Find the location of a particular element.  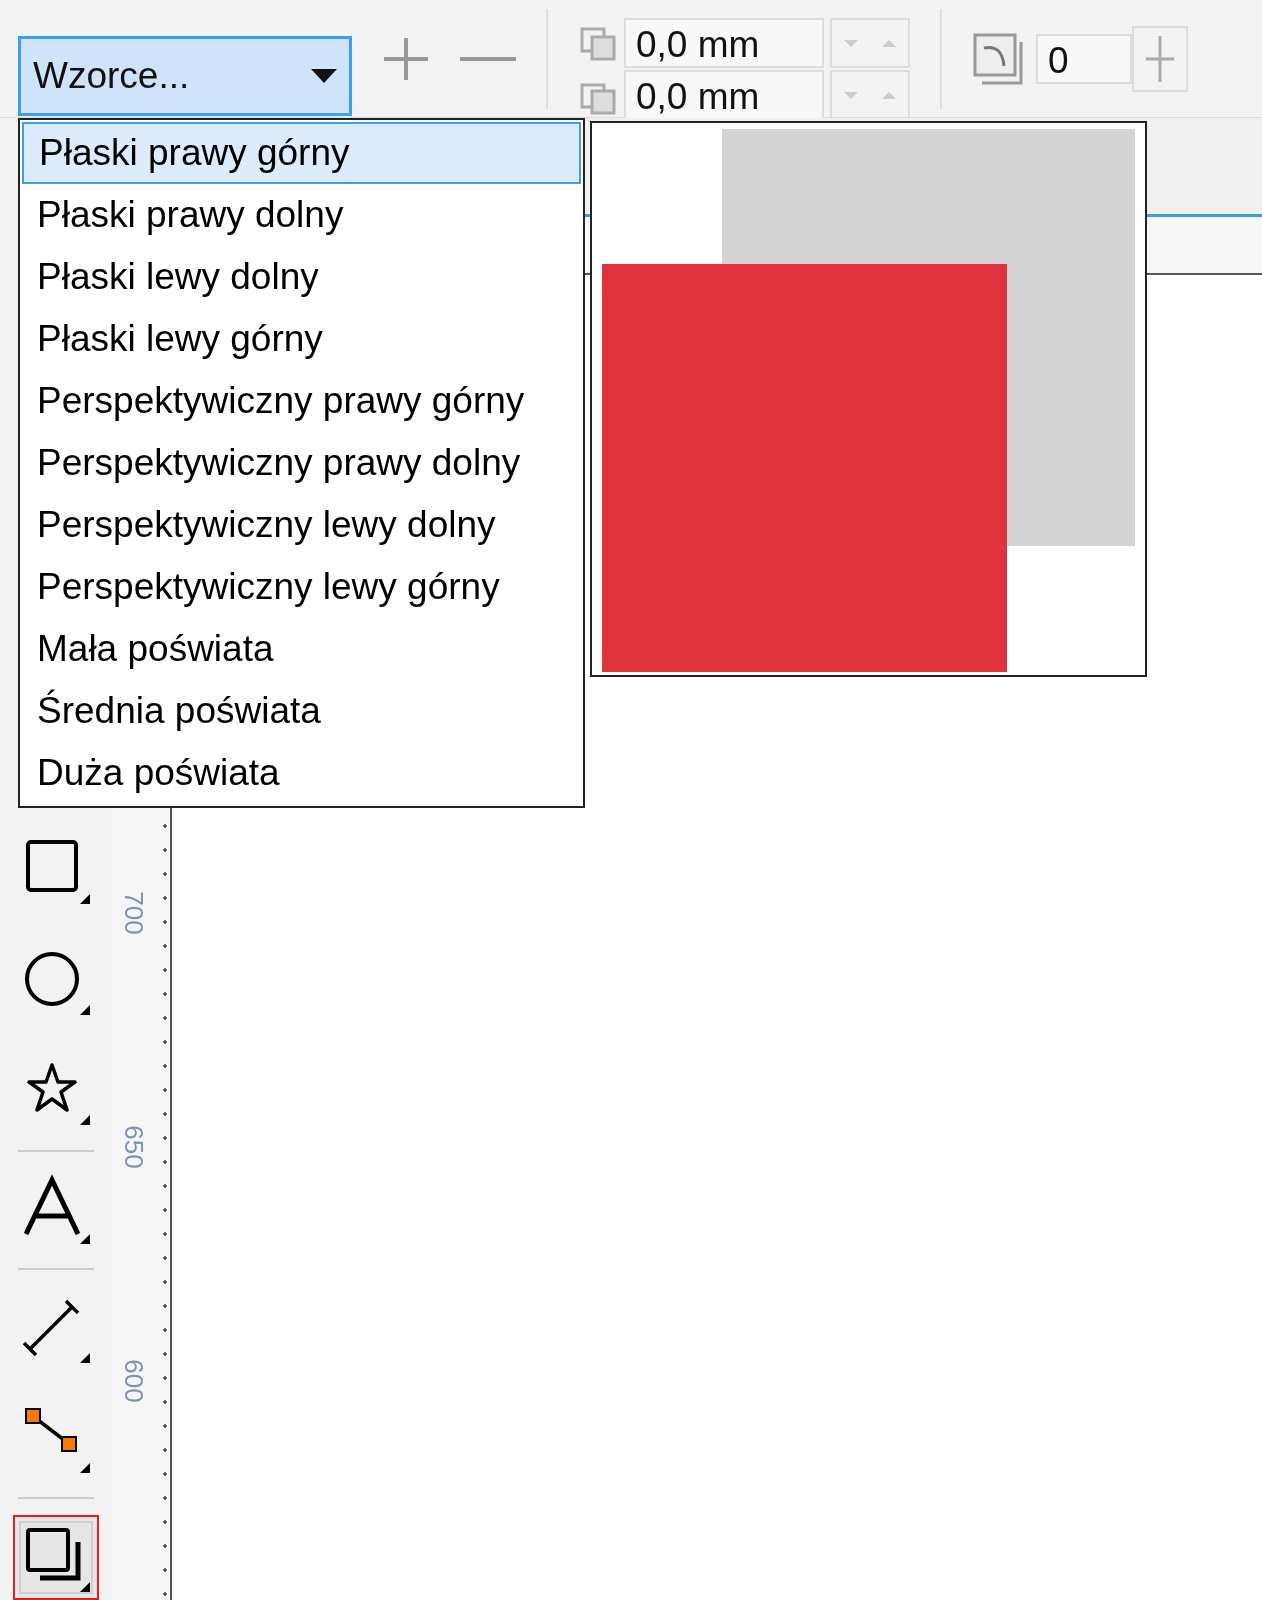

preset-item: Średnia poświata is located at coordinates (301, 711).